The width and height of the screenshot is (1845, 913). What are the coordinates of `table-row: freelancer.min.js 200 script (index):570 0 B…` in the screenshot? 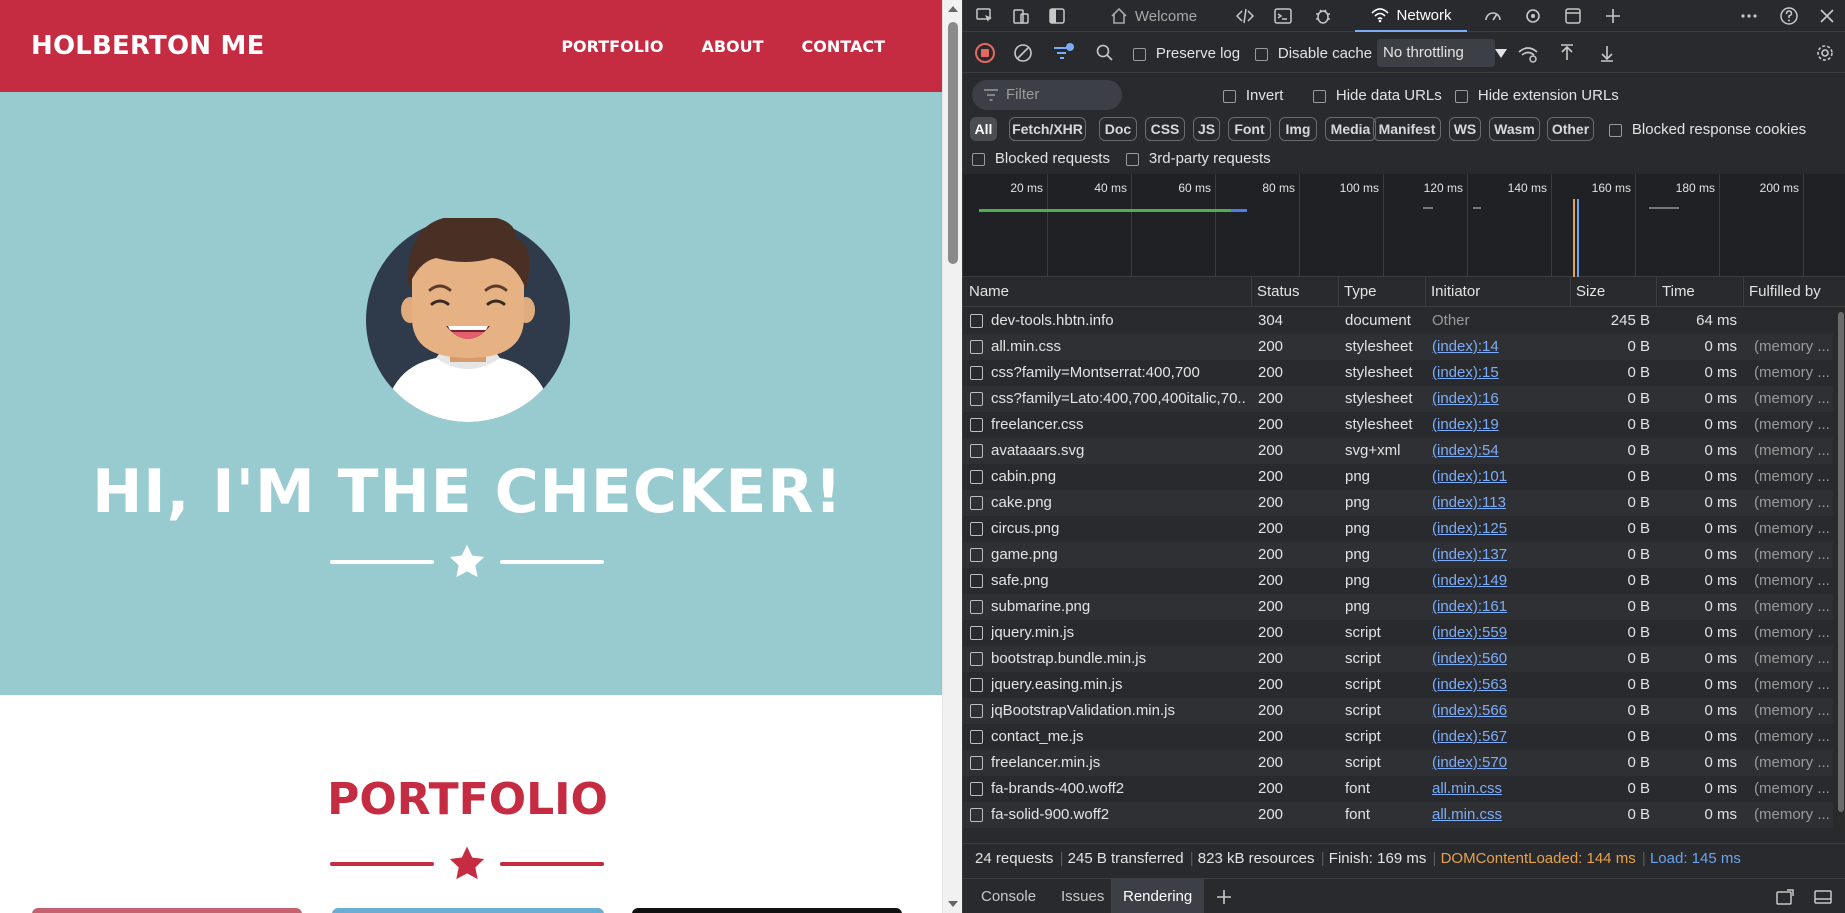 It's located at (1398, 763).